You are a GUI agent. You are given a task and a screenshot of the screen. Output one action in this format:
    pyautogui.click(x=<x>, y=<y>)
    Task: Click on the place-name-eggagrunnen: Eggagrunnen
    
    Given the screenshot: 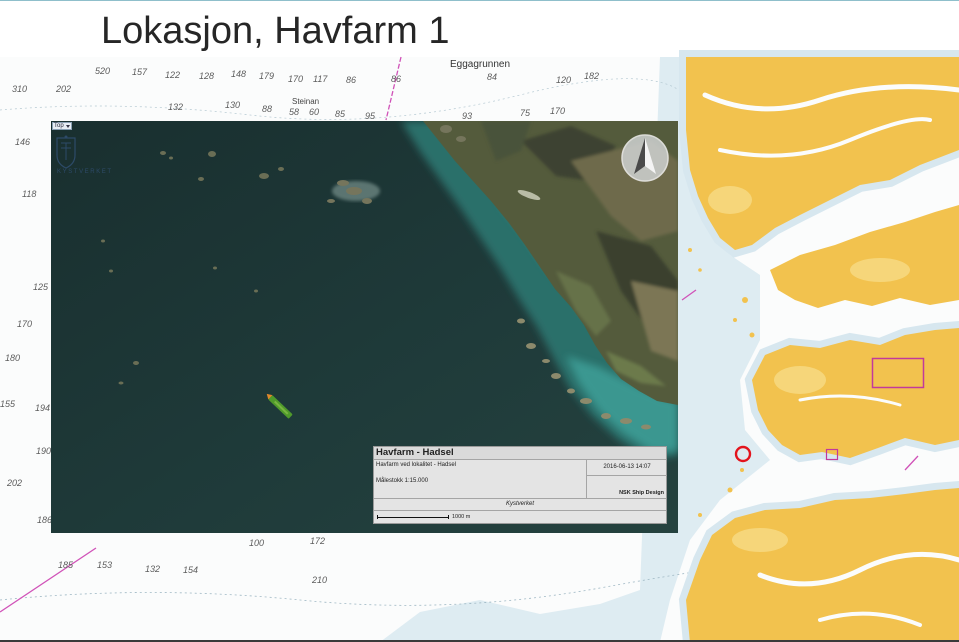 What is the action you would take?
    pyautogui.click(x=480, y=64)
    